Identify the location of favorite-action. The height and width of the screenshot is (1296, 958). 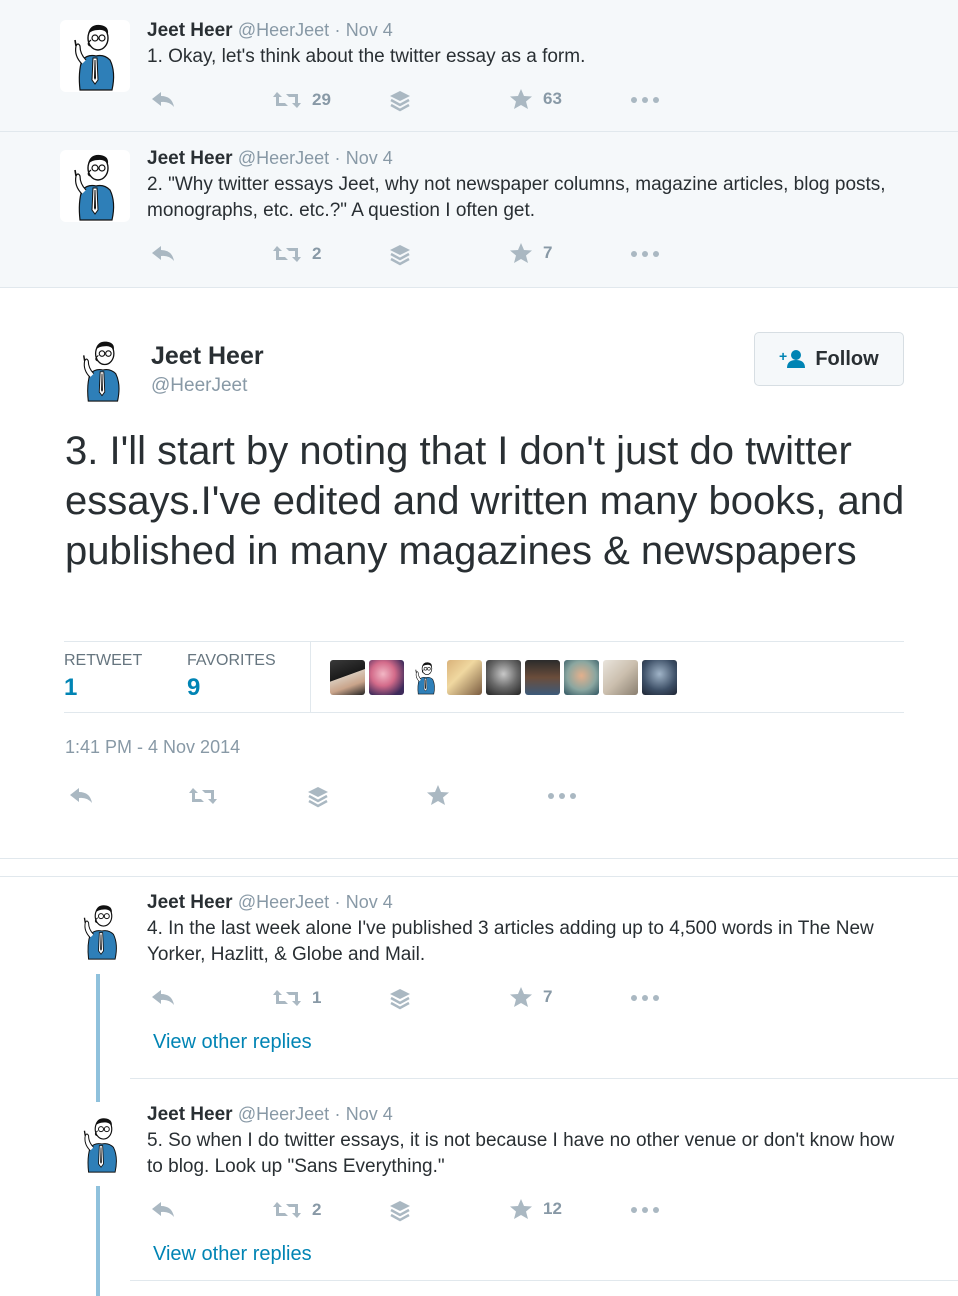
(438, 795).